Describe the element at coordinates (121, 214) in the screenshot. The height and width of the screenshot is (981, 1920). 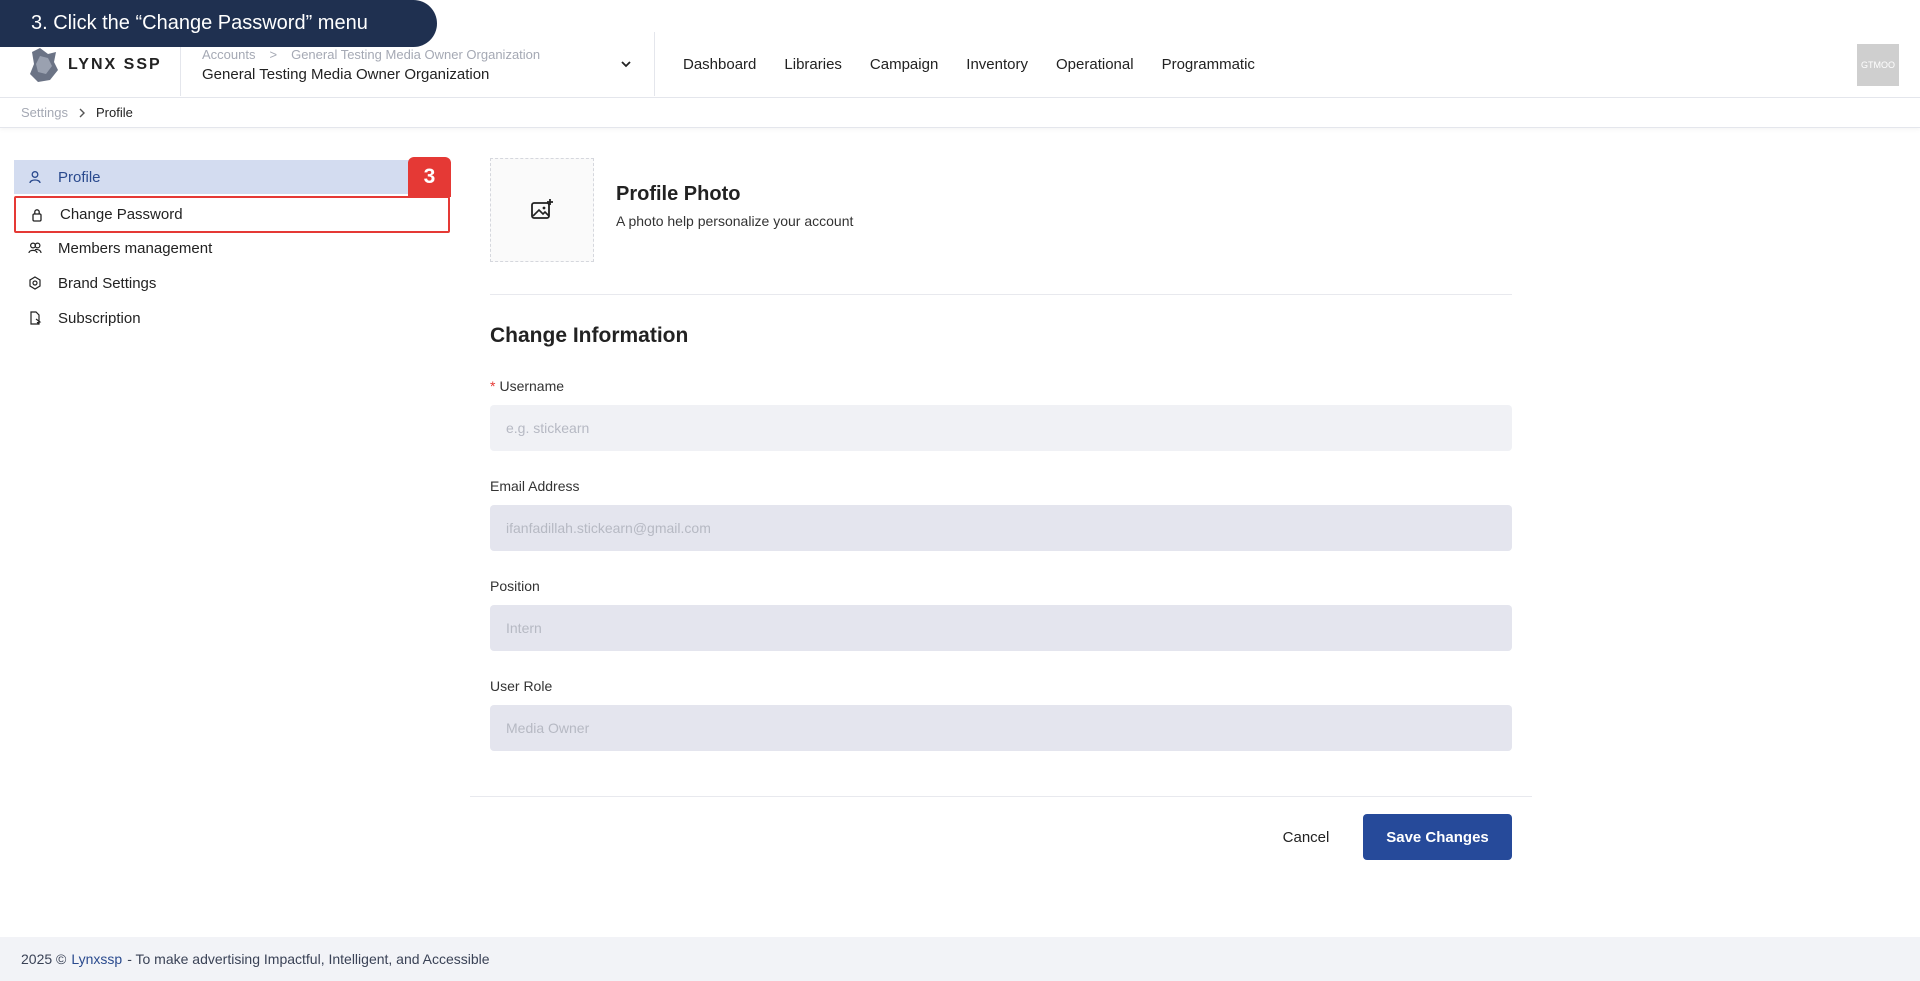
I see `sidebar-item-label: Change Password` at that location.